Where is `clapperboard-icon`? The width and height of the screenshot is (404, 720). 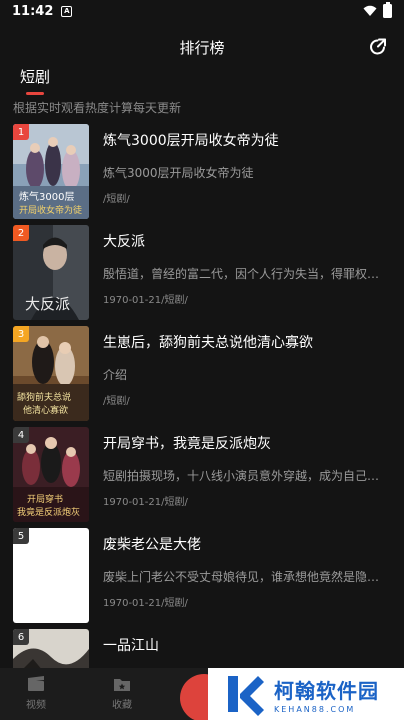 clapperboard-icon is located at coordinates (36, 683).